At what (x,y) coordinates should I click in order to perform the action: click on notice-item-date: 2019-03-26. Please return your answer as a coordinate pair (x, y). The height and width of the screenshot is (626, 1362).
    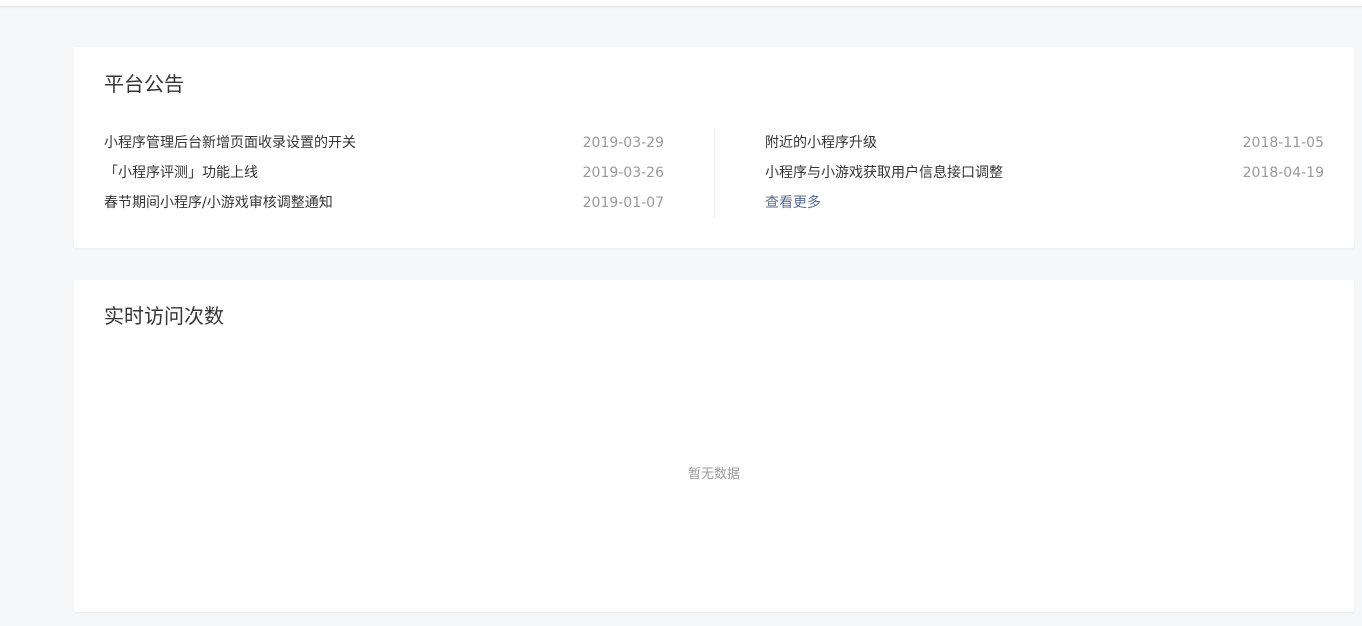
    Looking at the image, I should click on (623, 173).